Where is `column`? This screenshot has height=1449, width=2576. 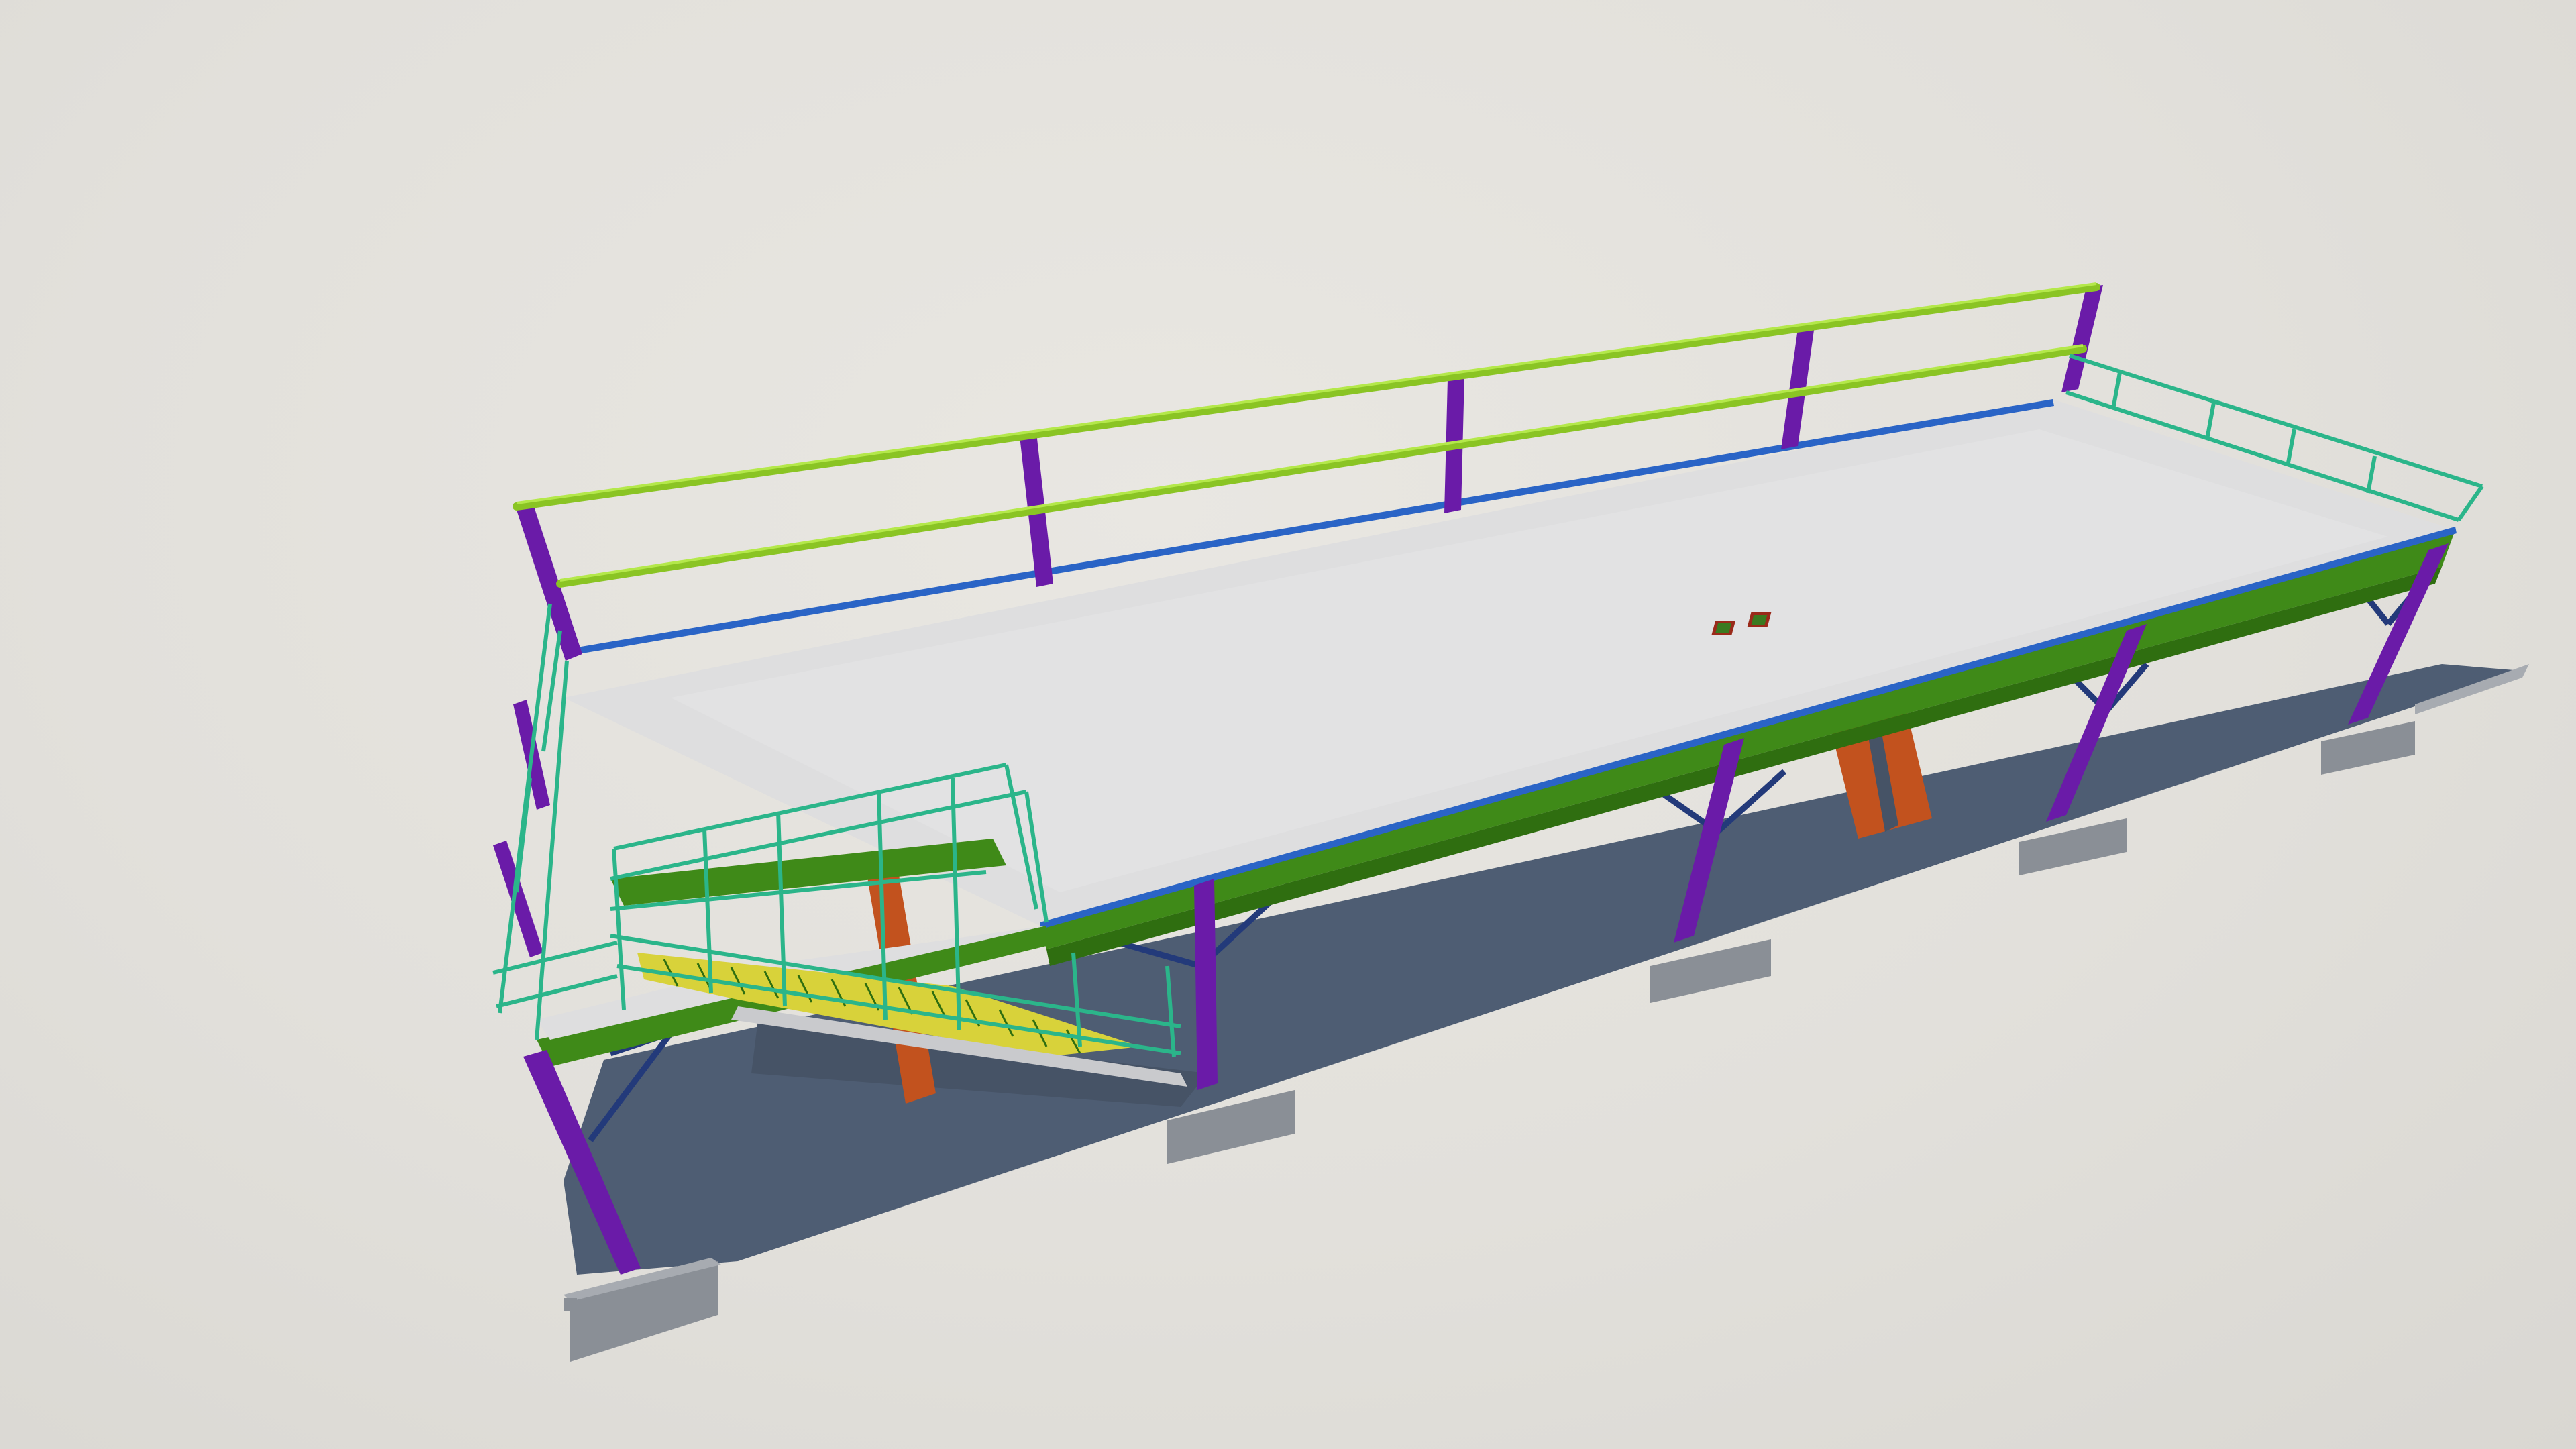 column is located at coordinates (1206, 984).